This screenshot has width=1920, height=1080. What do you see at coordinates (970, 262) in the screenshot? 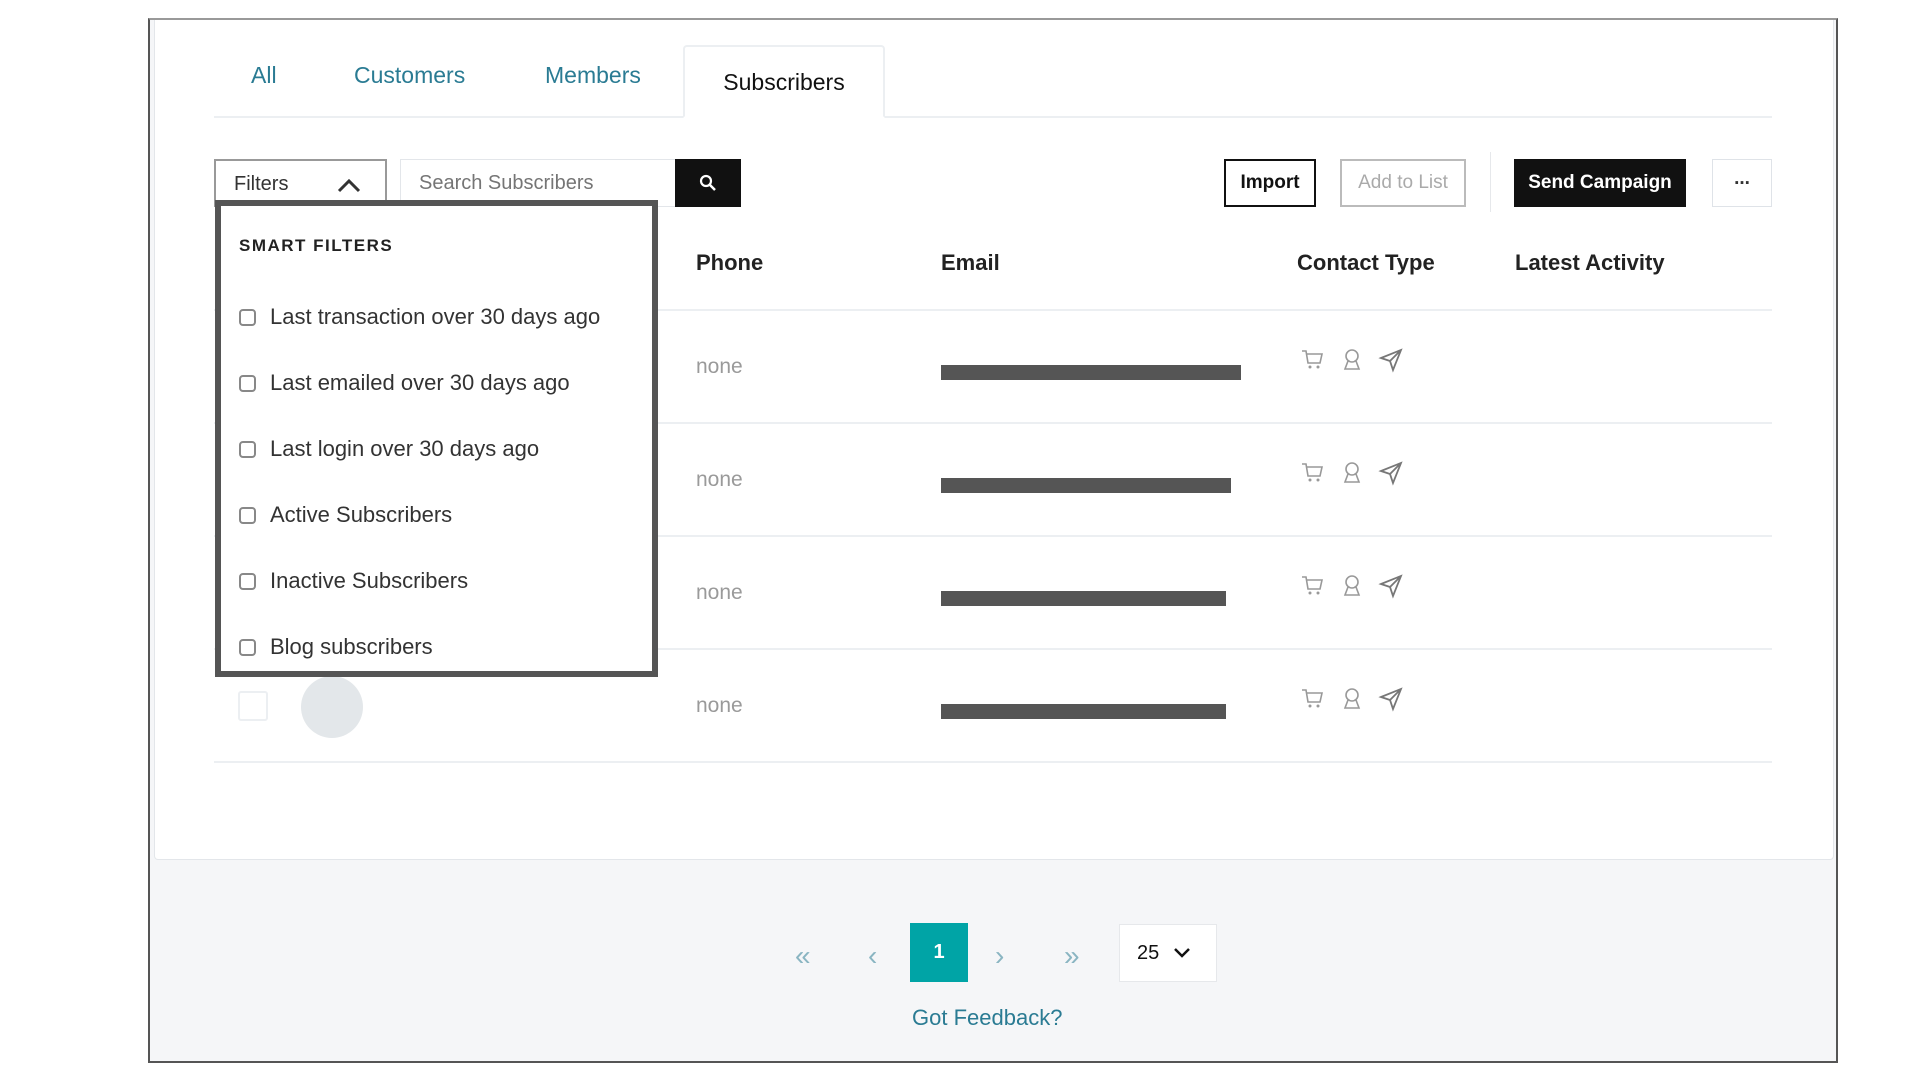
I see `header-email: Email` at bounding box center [970, 262].